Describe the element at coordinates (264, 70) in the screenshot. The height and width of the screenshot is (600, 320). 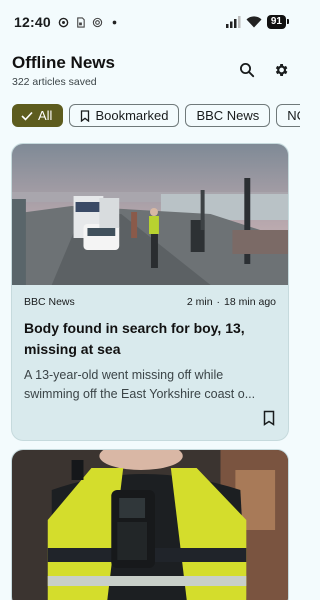
I see `header-actions` at that location.